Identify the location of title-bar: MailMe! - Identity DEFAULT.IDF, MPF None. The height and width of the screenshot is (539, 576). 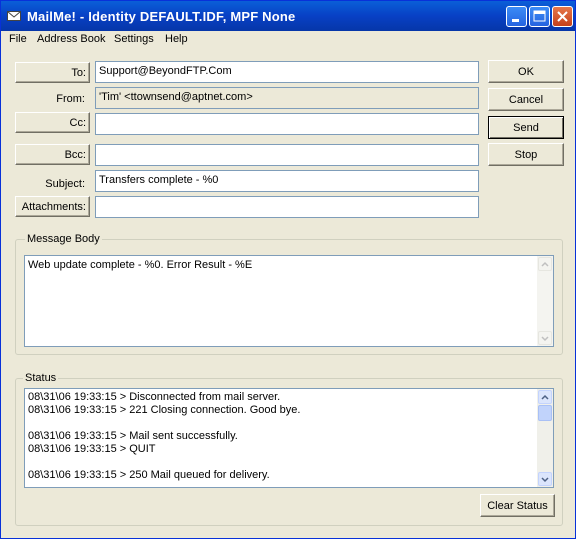
(288, 16).